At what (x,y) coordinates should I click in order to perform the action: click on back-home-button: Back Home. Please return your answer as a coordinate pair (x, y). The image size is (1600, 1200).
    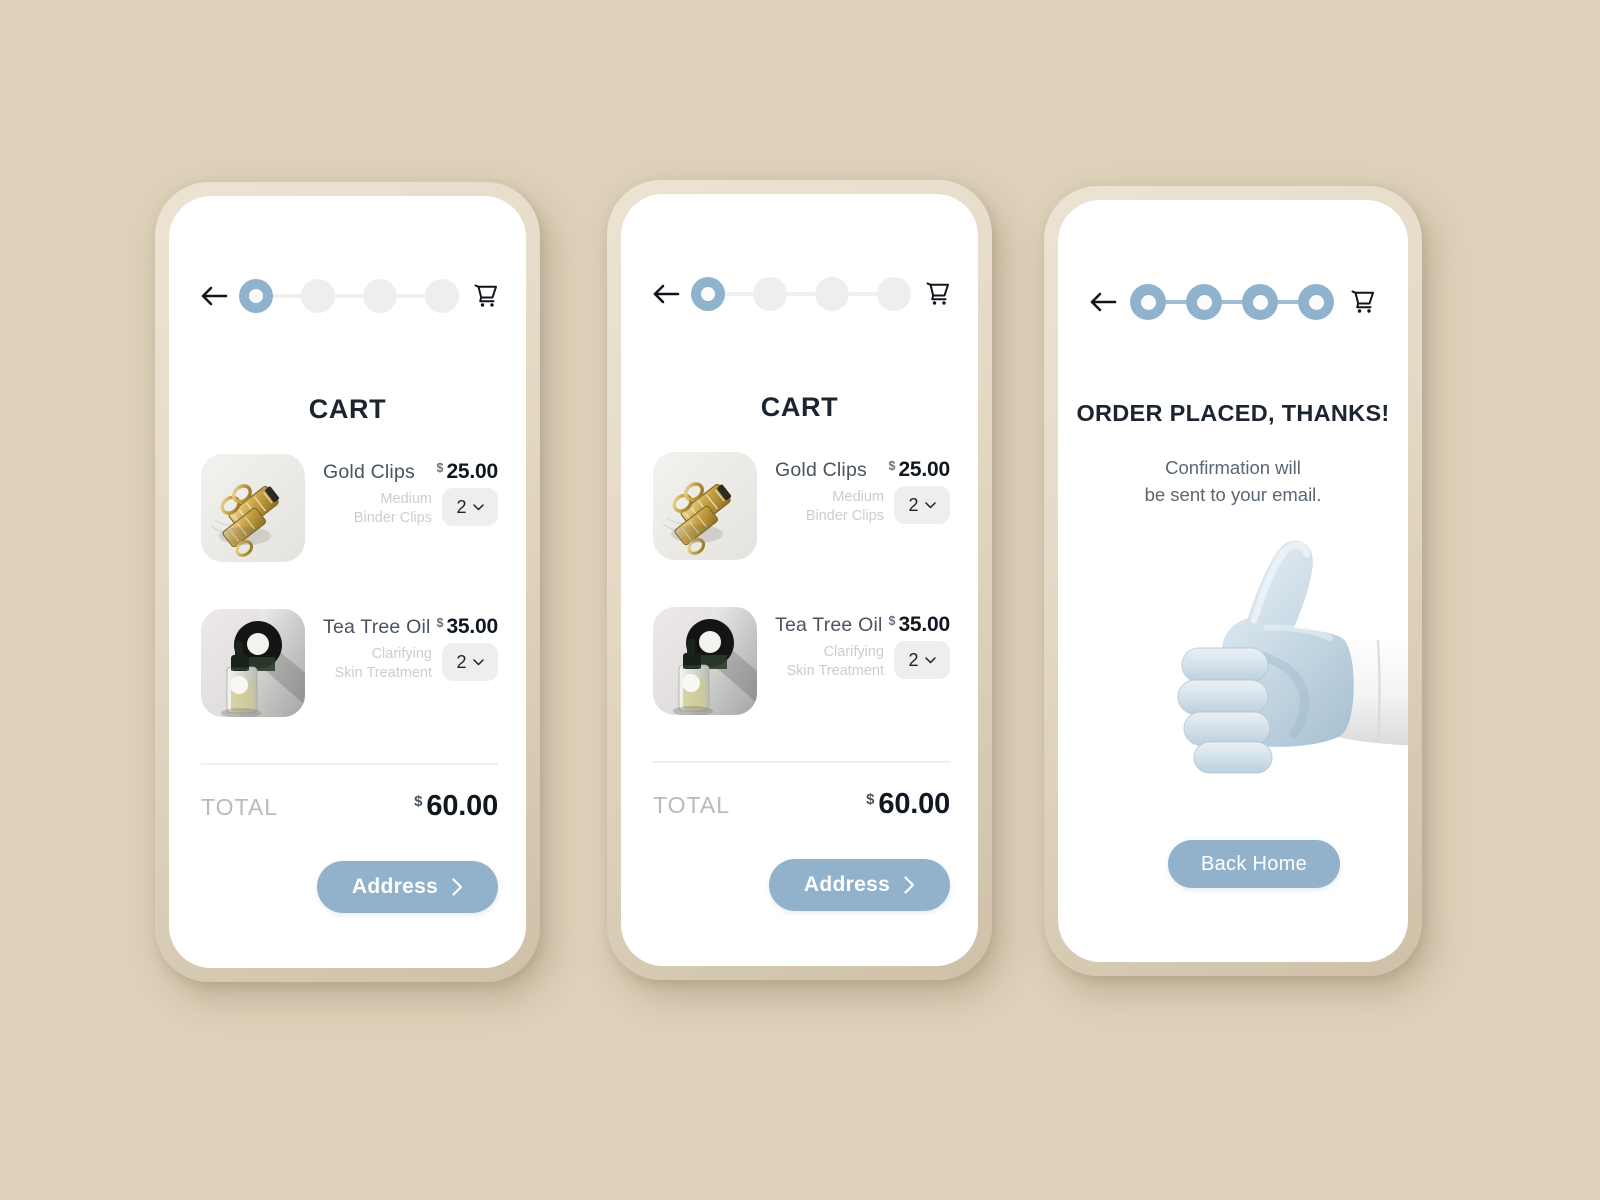
    Looking at the image, I should click on (1254, 864).